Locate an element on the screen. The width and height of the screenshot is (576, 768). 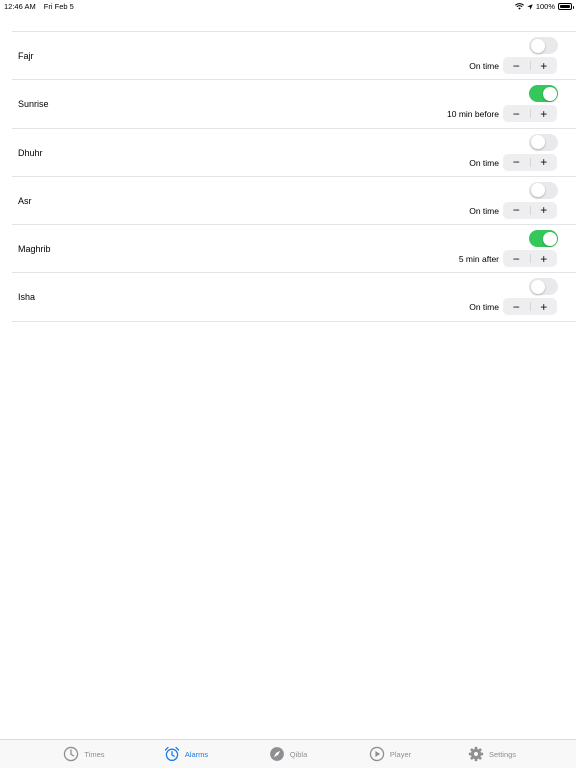
alarm-row-dhuhr: Dhuhr On time − + is located at coordinates (294, 153).